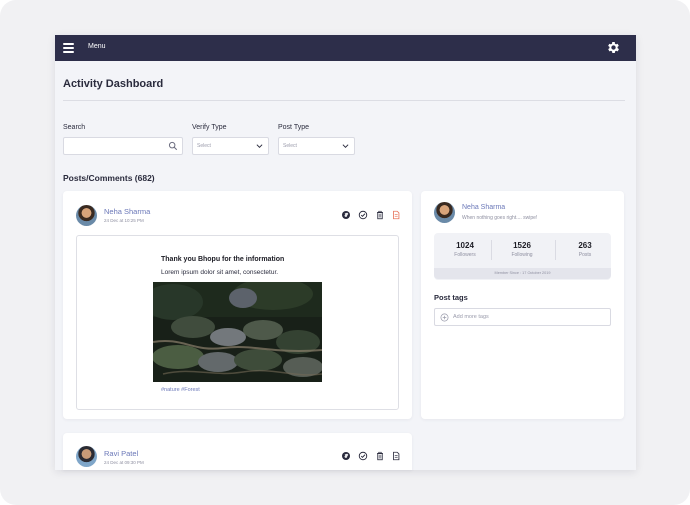  What do you see at coordinates (74, 127) in the screenshot?
I see `search-label: Search` at bounding box center [74, 127].